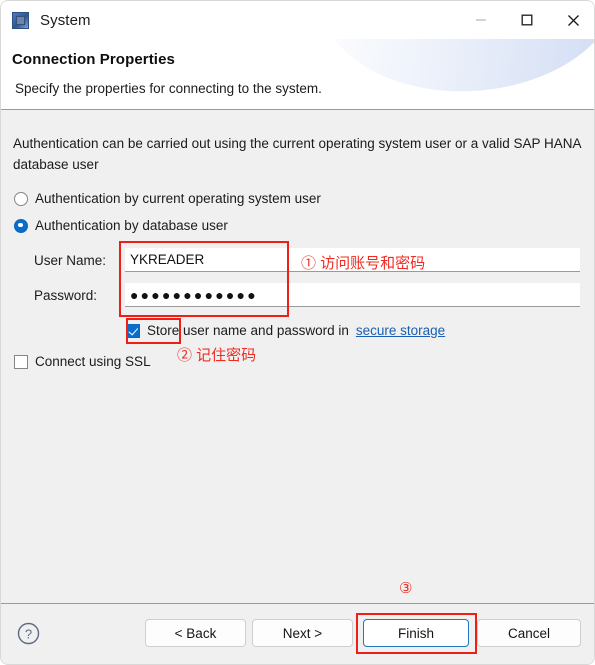  I want to click on radio-db-user-indicator, so click(21, 225).